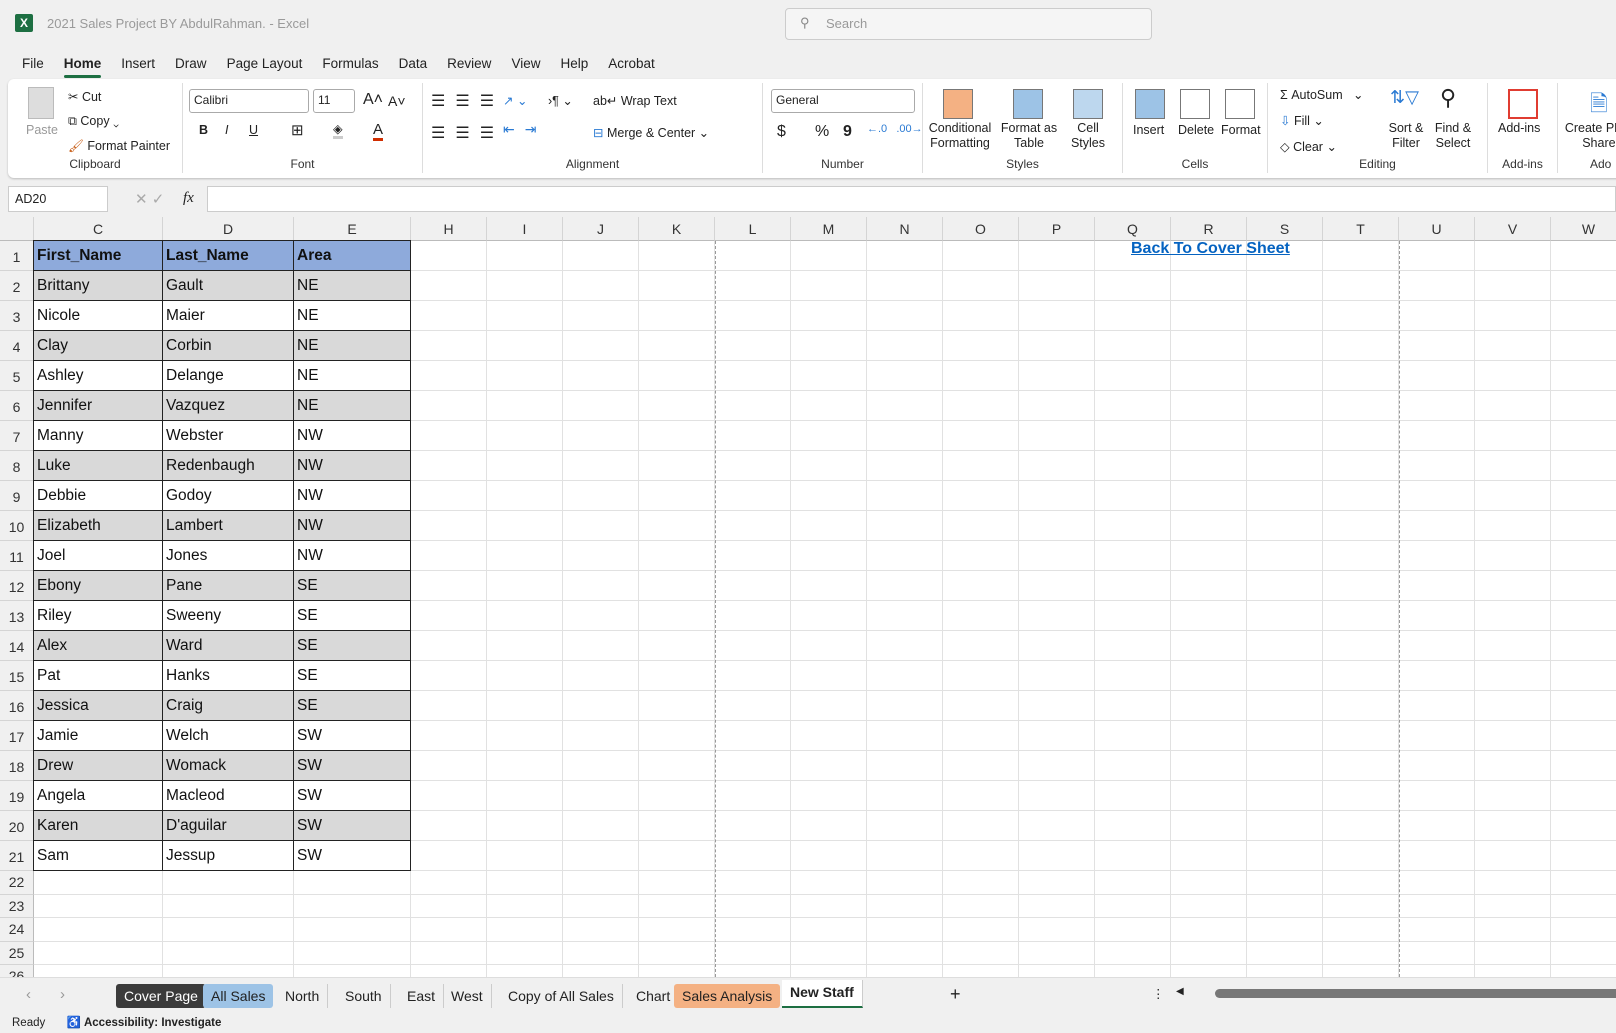 The image size is (1616, 1033). I want to click on font-name-select: Calibri, so click(249, 101).